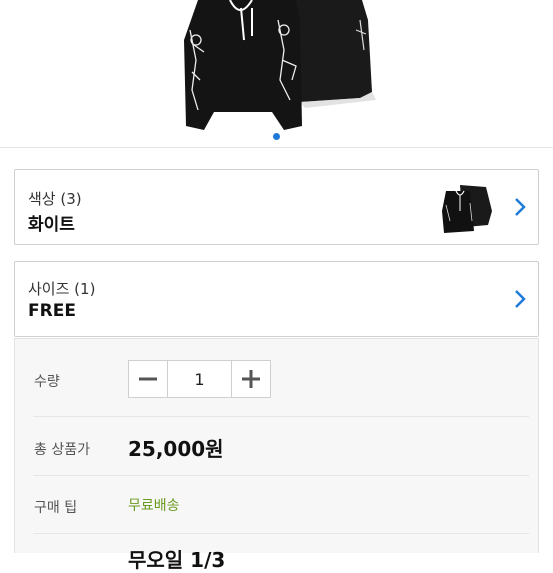 The height and width of the screenshot is (573, 553). What do you see at coordinates (62, 450) in the screenshot?
I see `total-price-label: 총 상품가` at bounding box center [62, 450].